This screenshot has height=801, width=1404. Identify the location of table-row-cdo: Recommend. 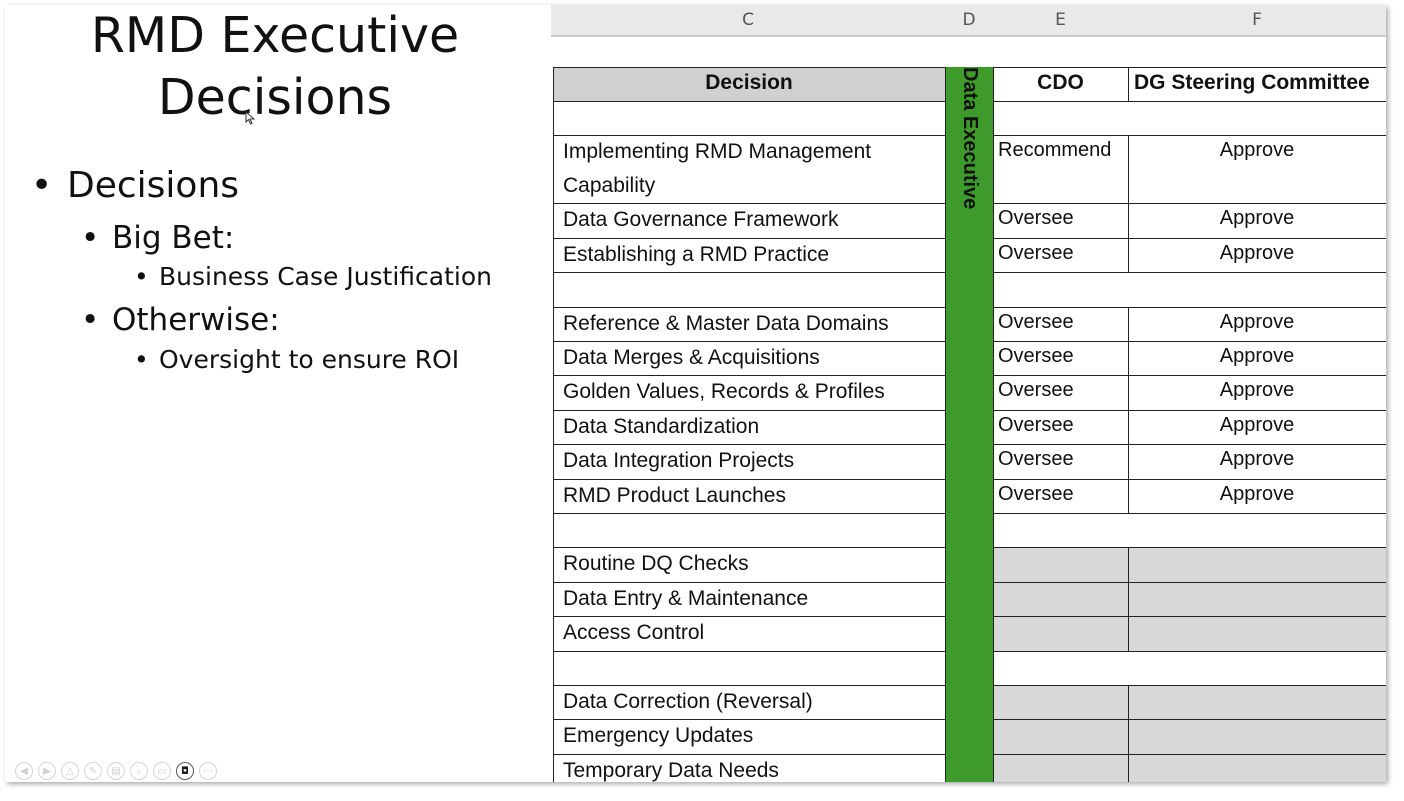
(1060, 169).